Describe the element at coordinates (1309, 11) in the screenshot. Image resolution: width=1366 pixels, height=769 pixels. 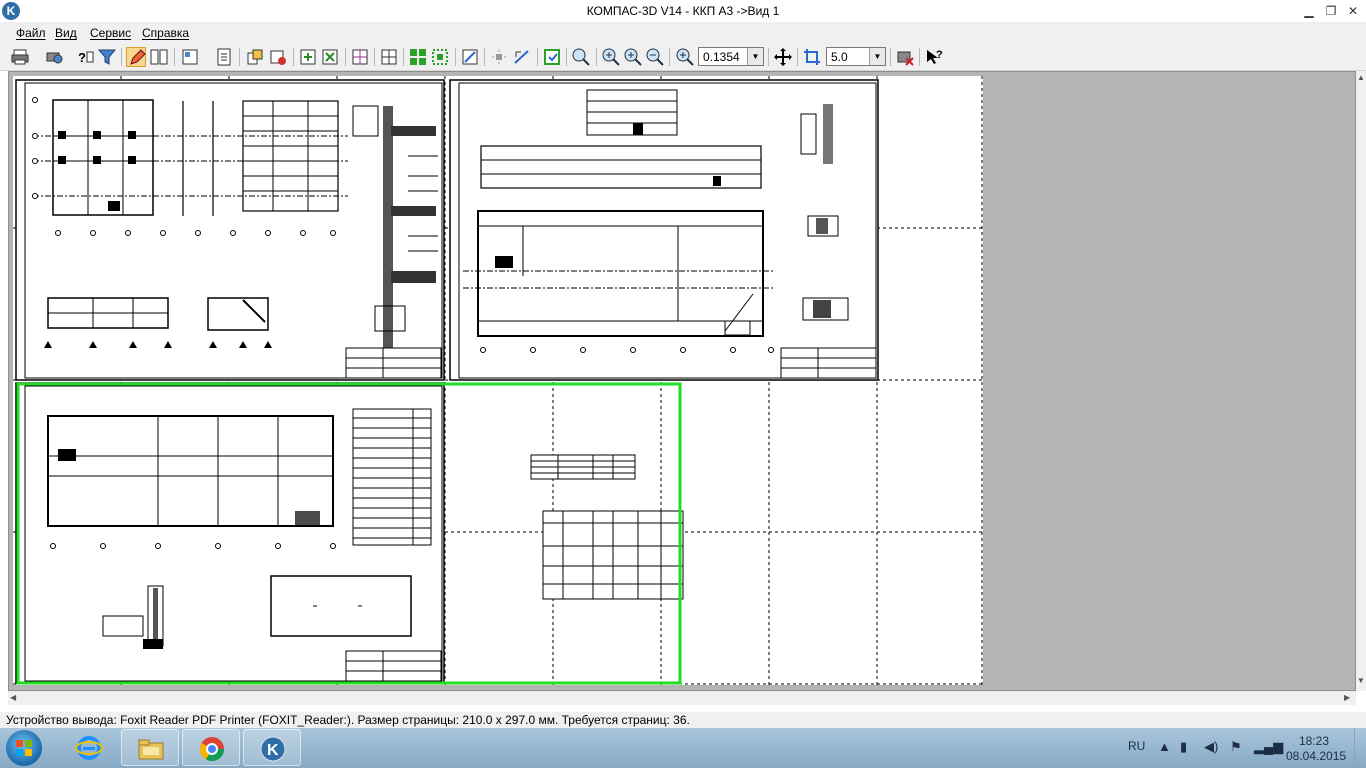
I see `minimize-button: ▁` at that location.